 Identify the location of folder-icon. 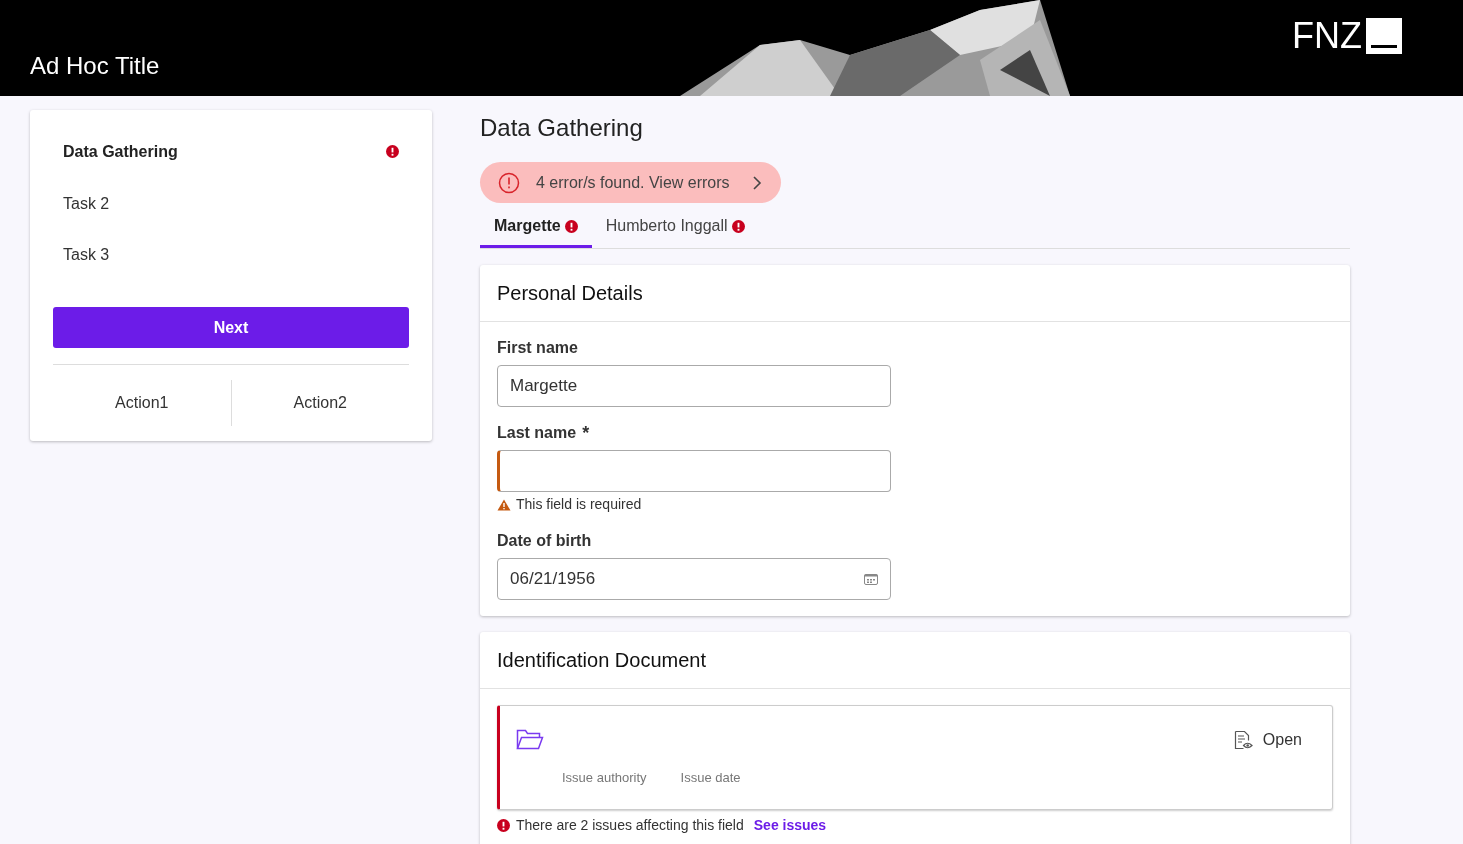
(530, 739).